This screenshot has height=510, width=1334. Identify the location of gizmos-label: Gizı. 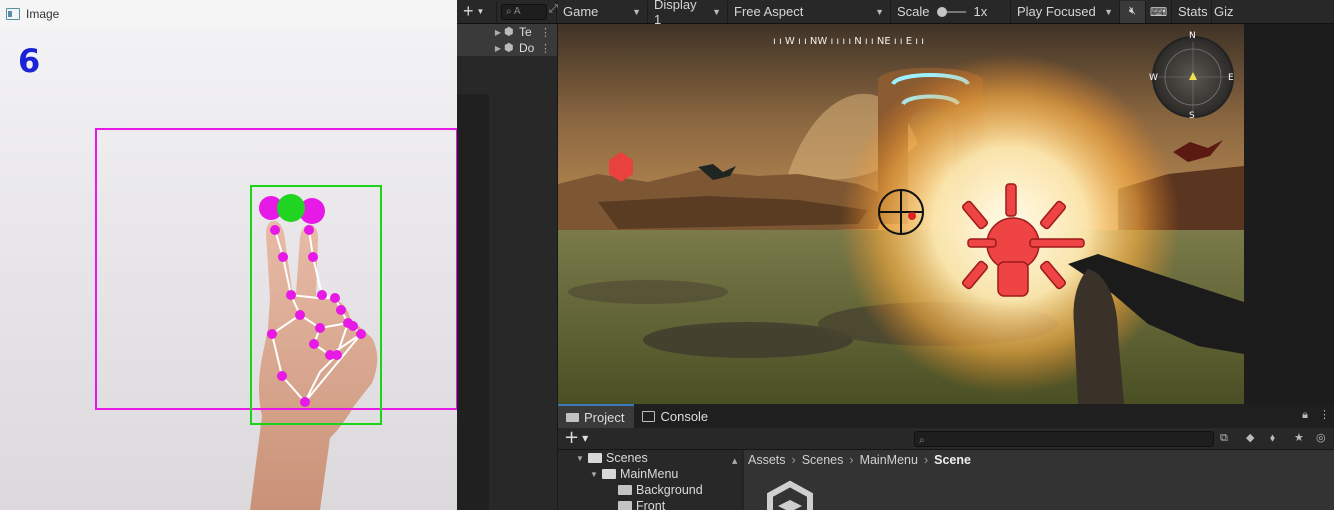
(1224, 11).